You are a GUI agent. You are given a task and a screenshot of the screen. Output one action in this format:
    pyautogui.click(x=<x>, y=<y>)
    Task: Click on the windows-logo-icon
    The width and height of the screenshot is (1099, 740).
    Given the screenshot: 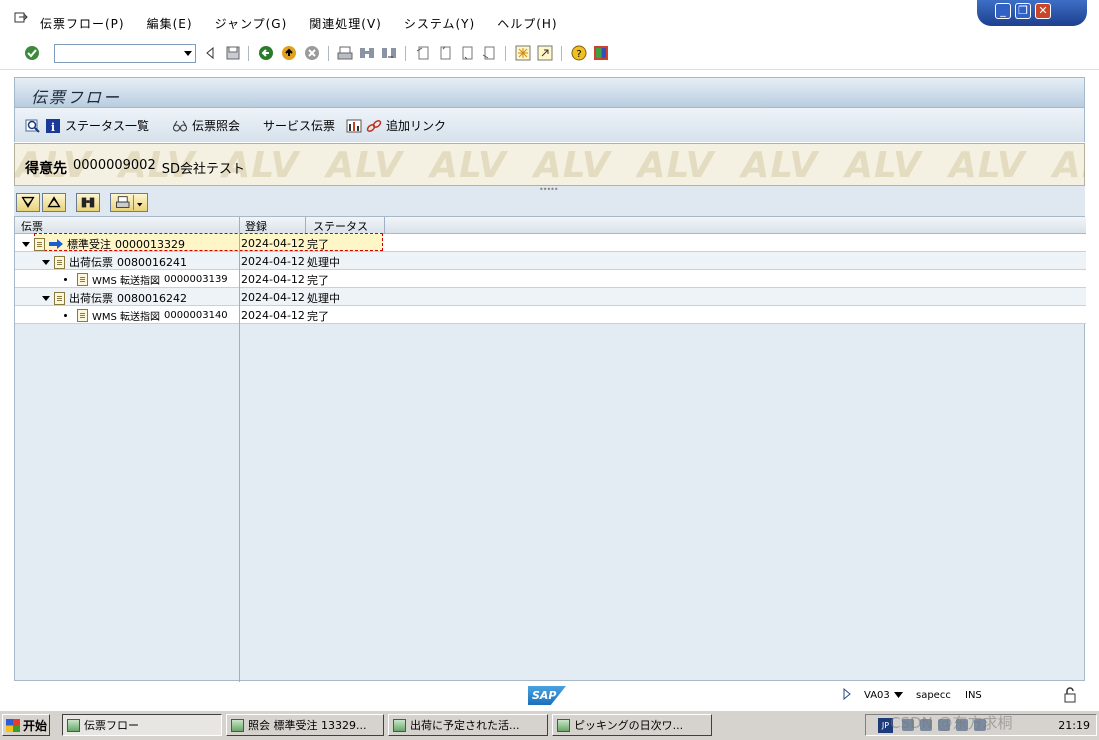 What is the action you would take?
    pyautogui.click(x=13, y=725)
    